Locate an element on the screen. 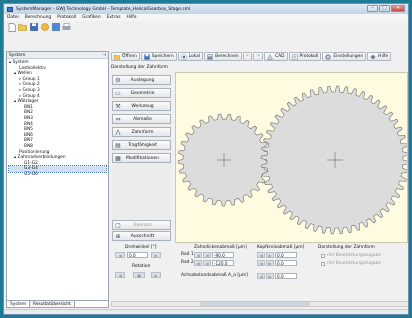  system-panel-title: System is located at coordinates (17, 55).